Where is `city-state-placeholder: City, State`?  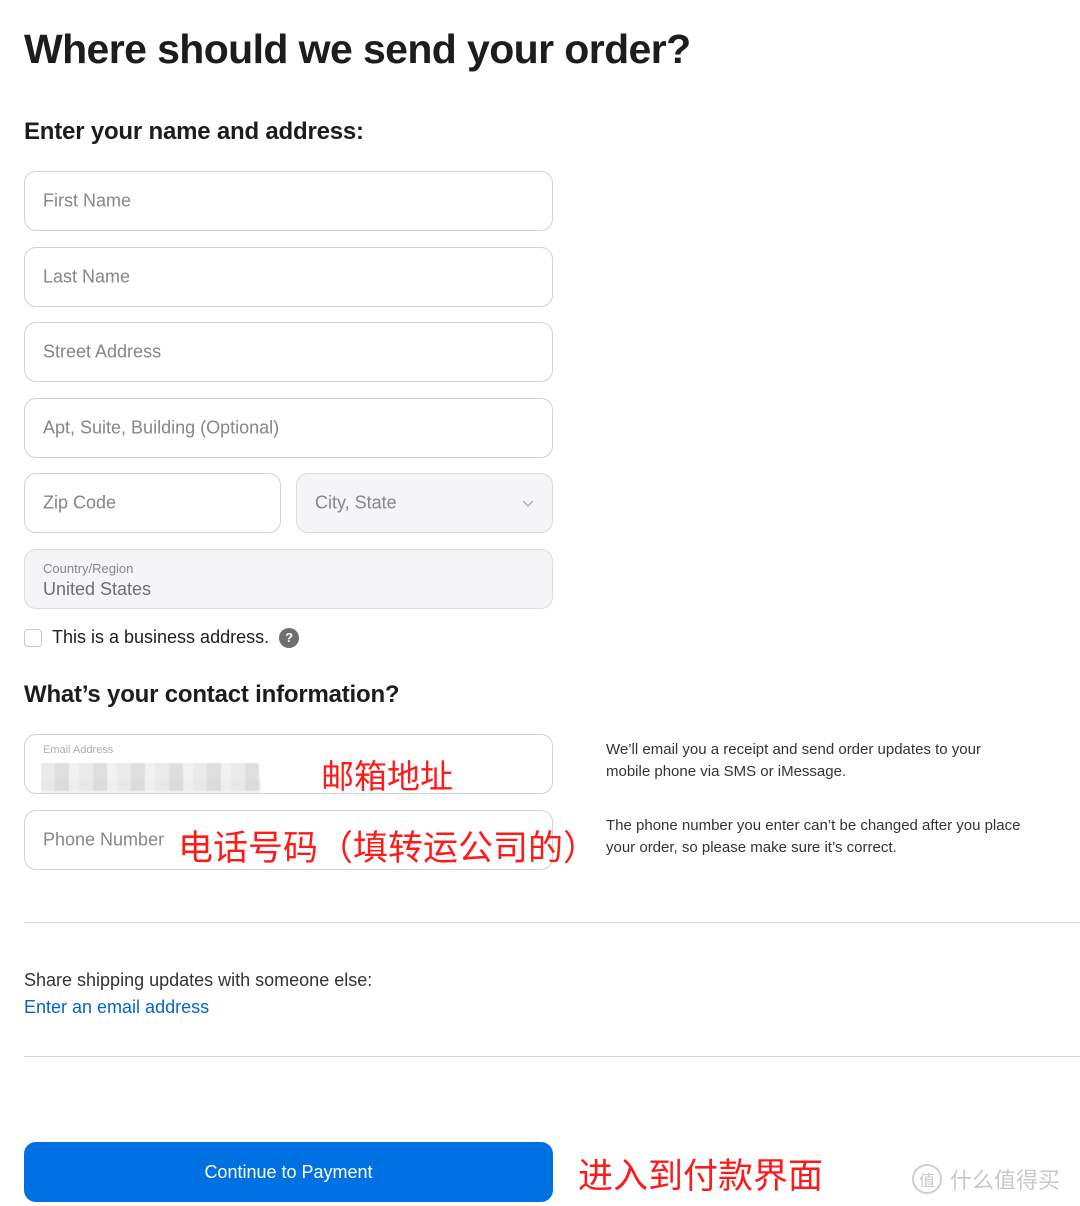 city-state-placeholder: City, State is located at coordinates (356, 502).